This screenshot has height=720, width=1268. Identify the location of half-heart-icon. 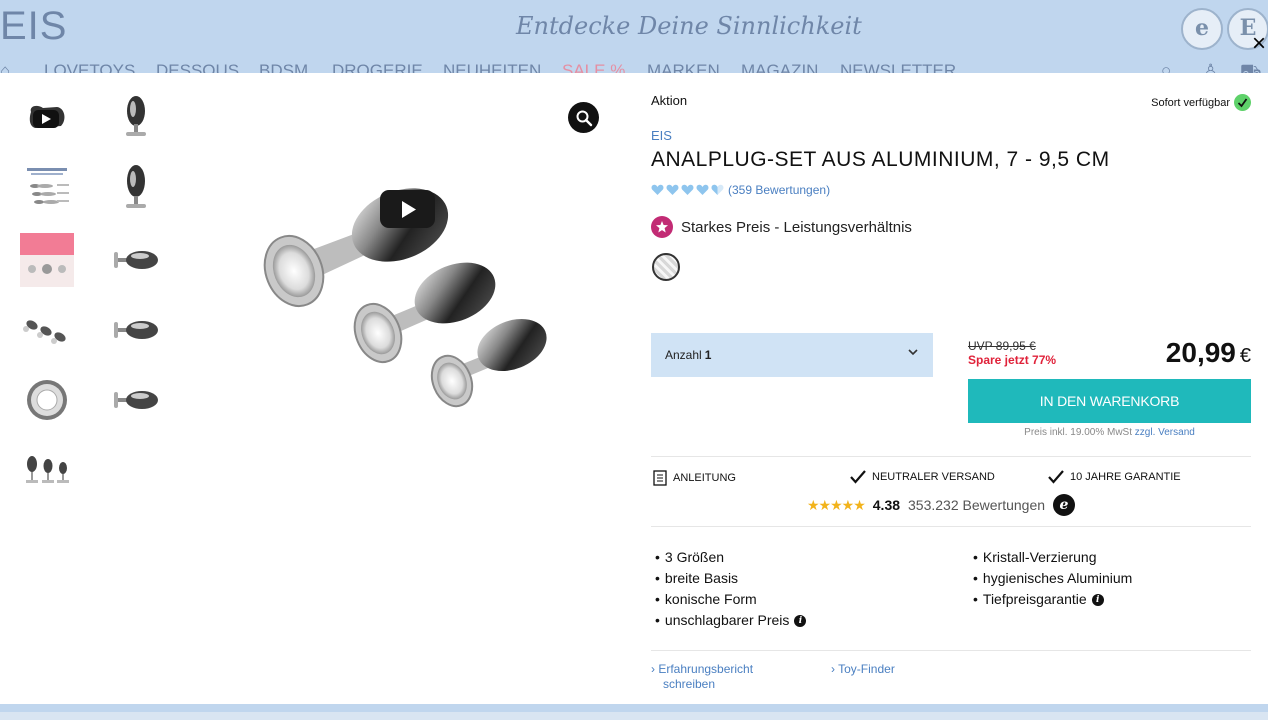
(717, 189).